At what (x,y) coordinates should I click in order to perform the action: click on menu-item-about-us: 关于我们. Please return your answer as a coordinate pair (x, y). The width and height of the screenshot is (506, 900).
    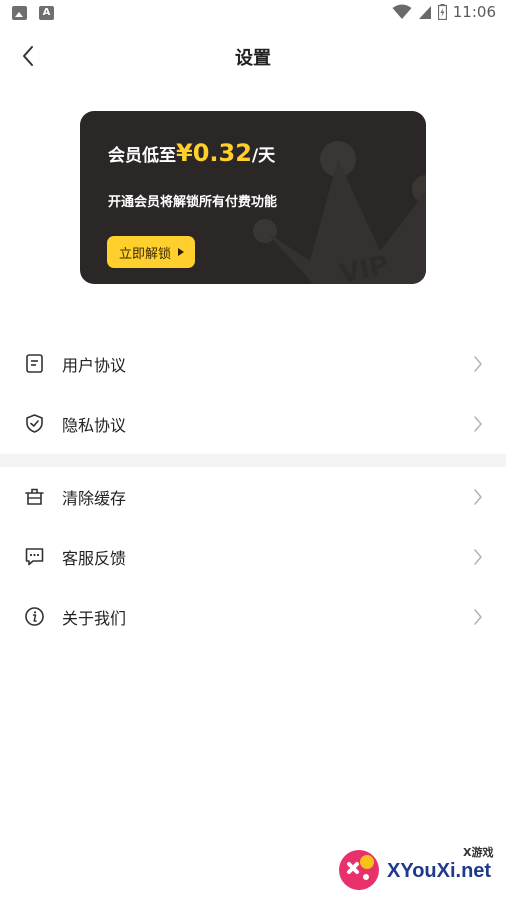
    Looking at the image, I should click on (253, 616).